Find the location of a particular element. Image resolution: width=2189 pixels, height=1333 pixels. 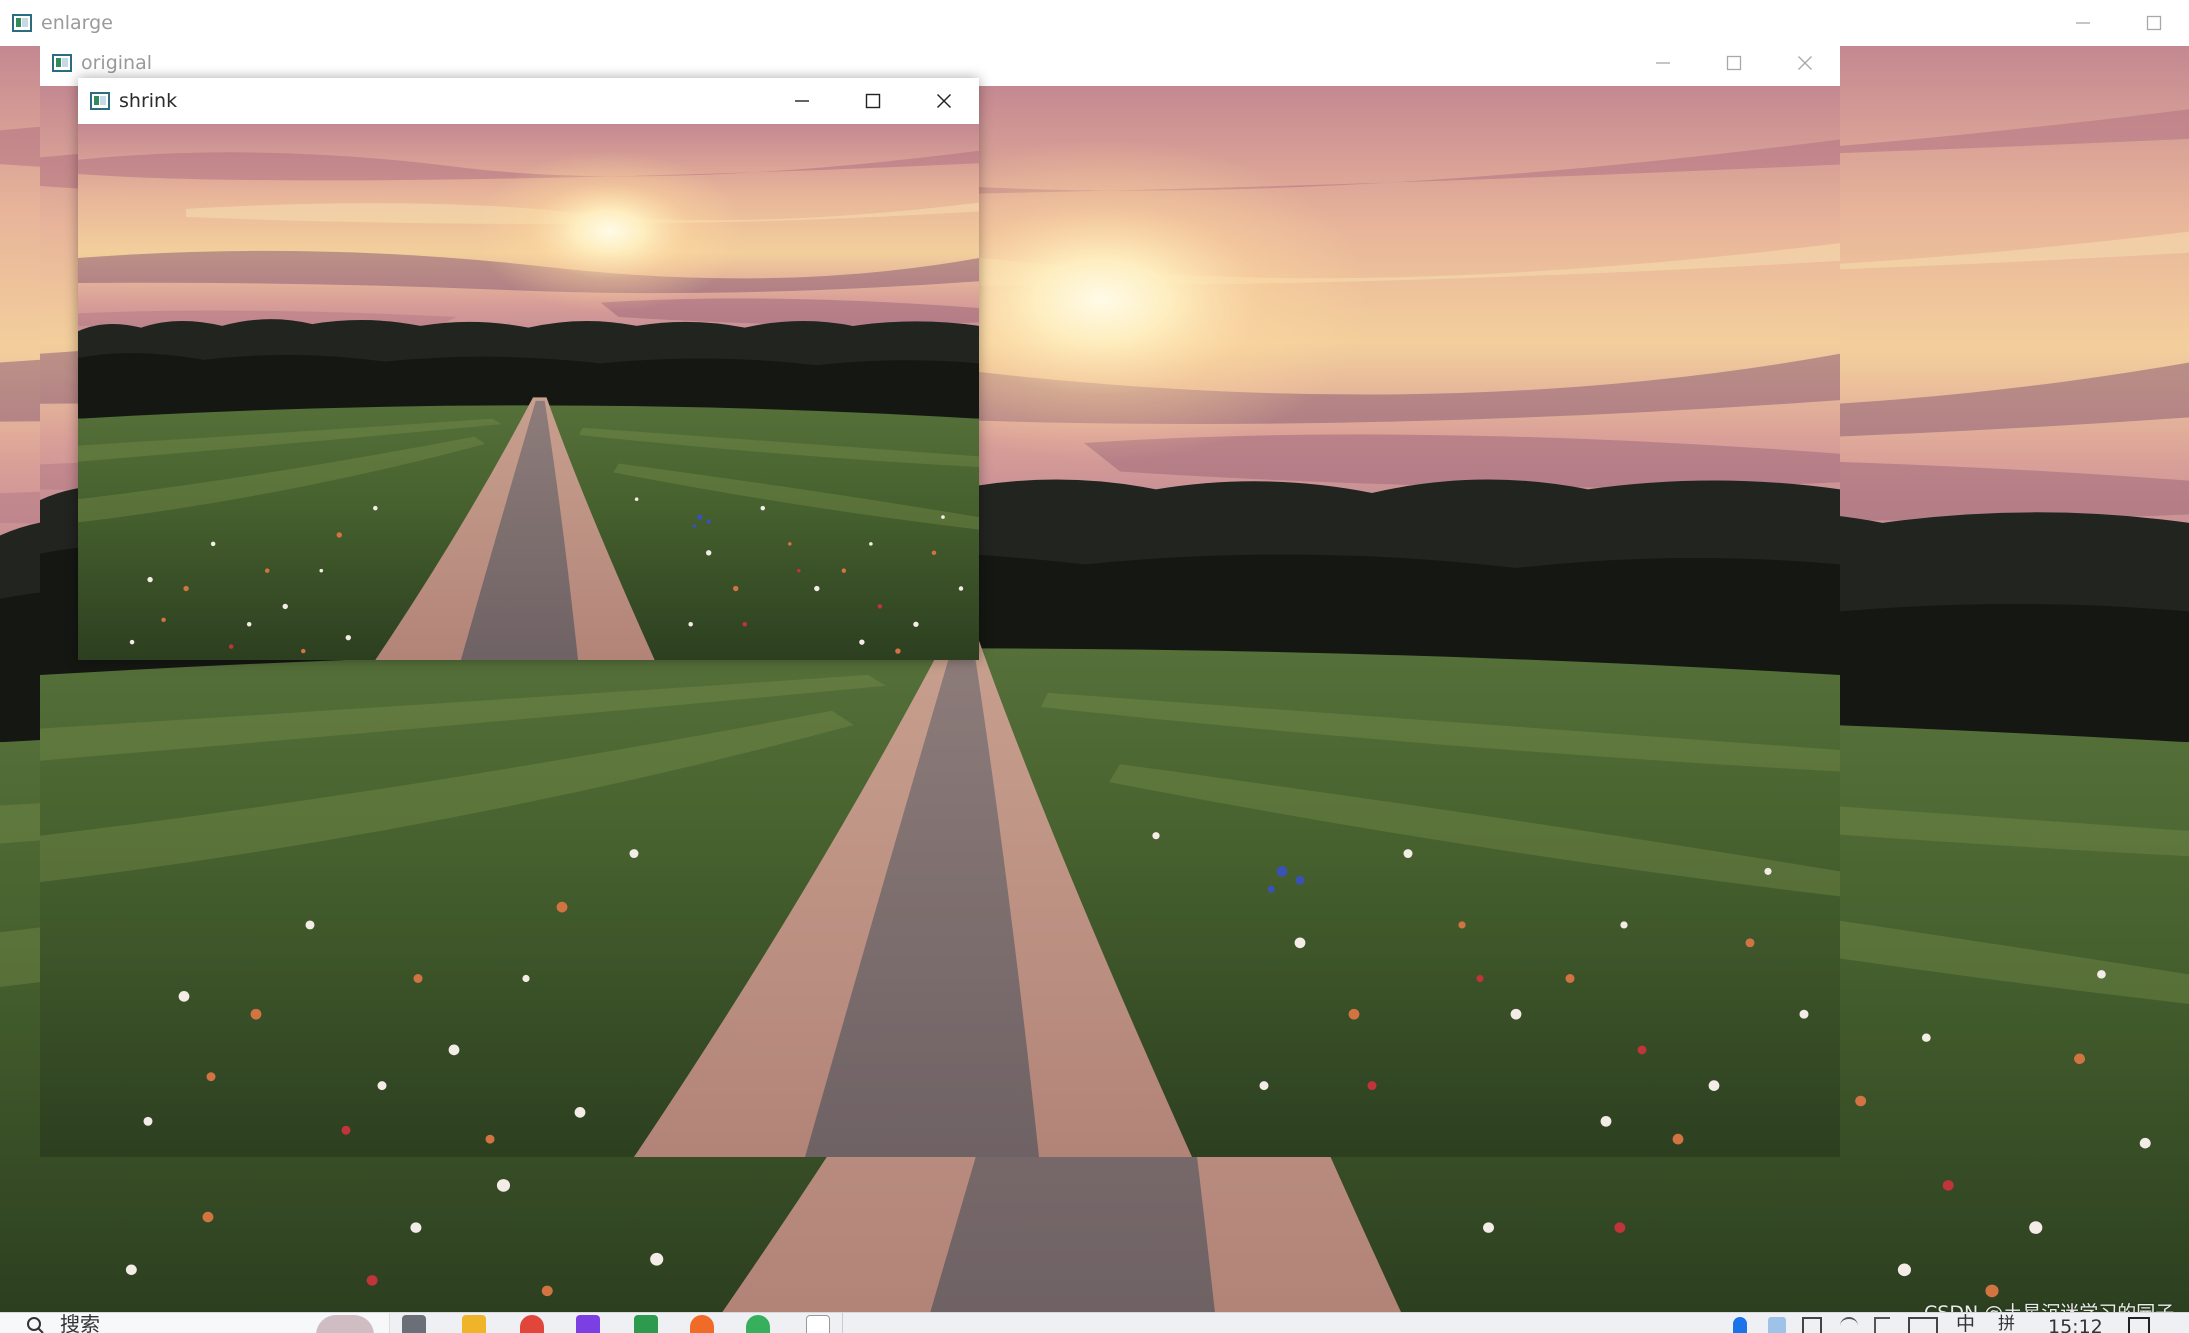

wifi-icon is located at coordinates (1849, 1325).